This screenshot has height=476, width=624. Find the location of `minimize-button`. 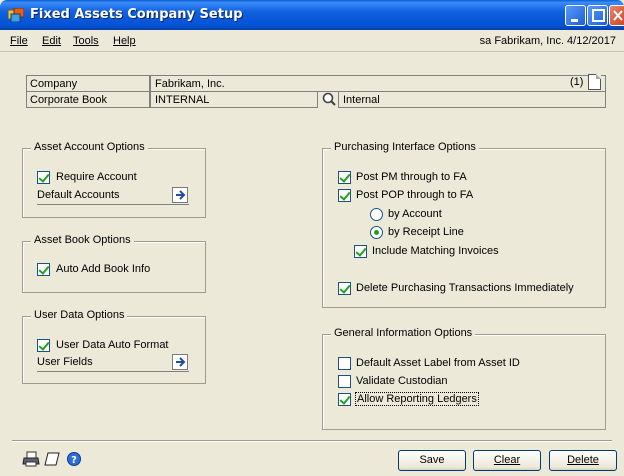

minimize-button is located at coordinates (575, 15).